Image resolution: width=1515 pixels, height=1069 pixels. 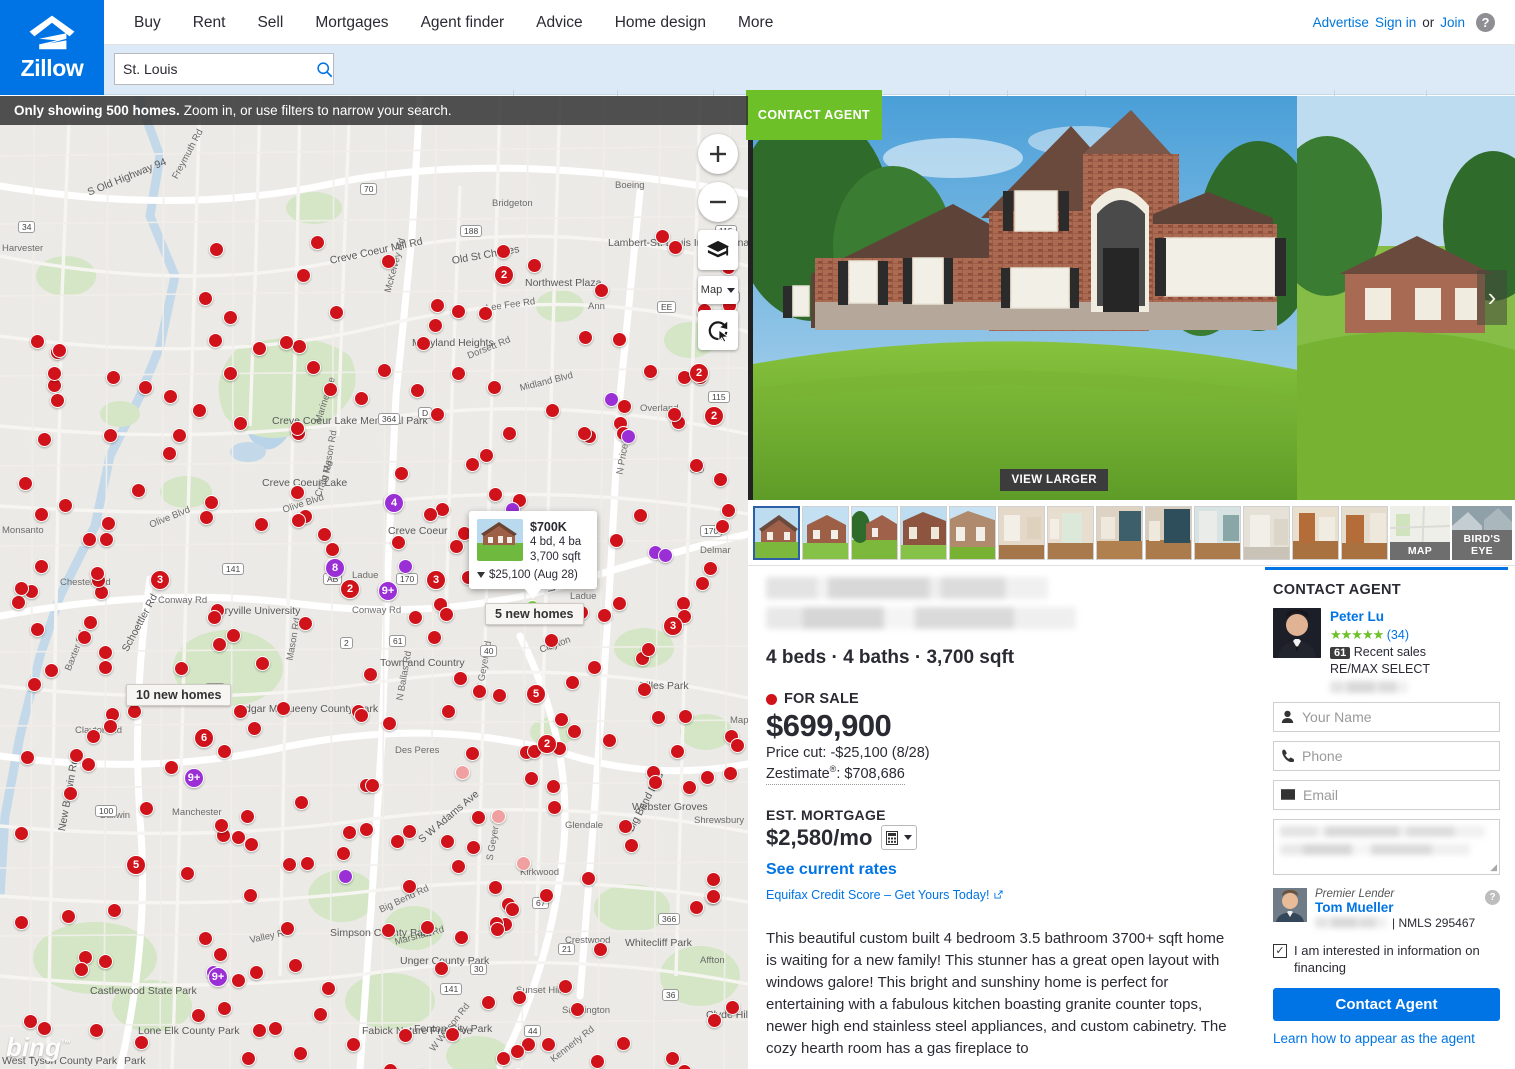 I want to click on hero-photo: VIEW LARGER, so click(x=1025, y=298).